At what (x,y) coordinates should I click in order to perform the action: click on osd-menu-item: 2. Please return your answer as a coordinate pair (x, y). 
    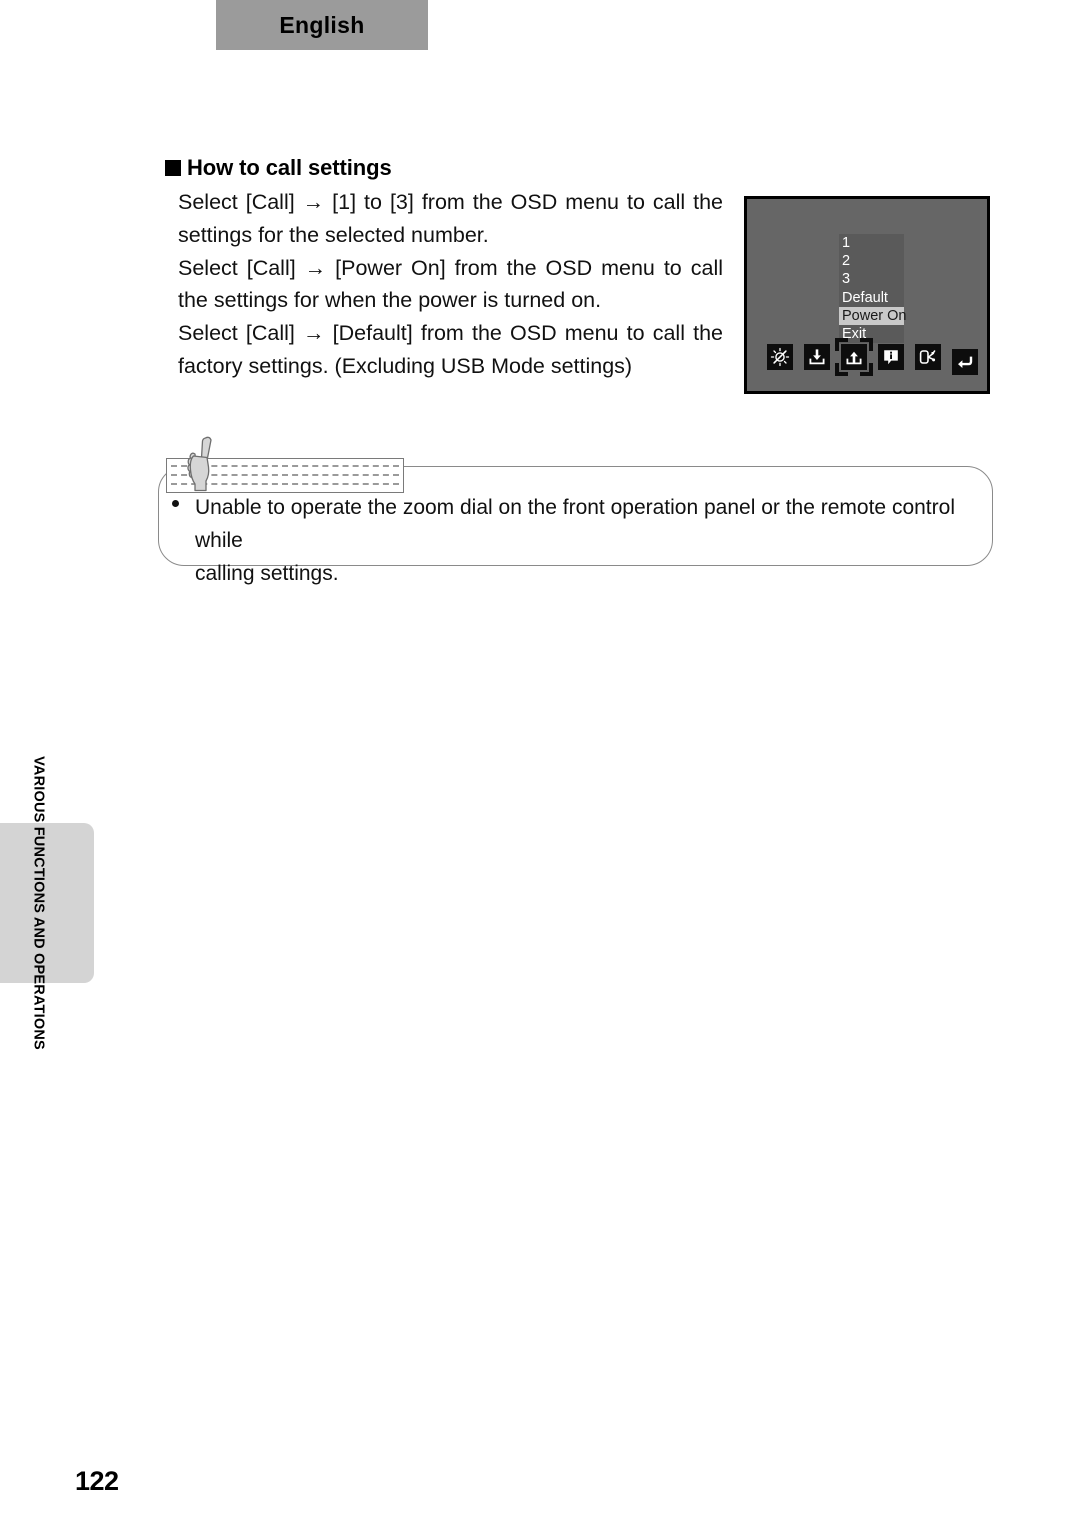
    Looking at the image, I should click on (846, 261).